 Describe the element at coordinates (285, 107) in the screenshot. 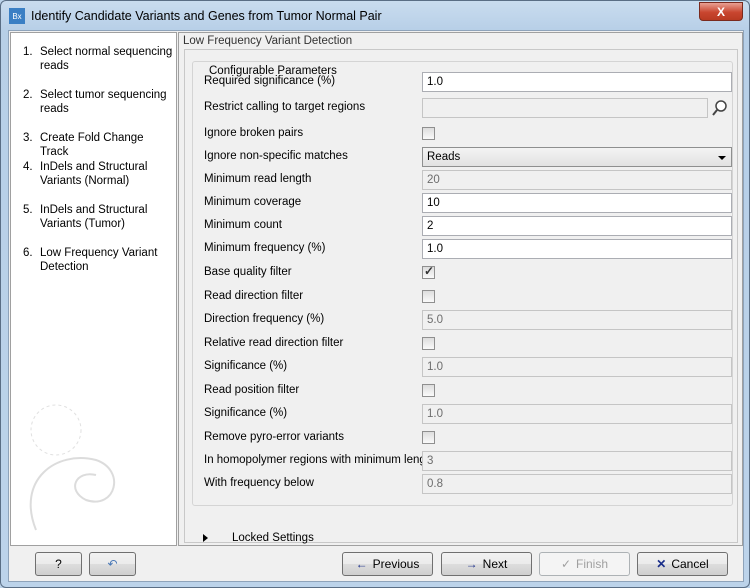

I see `param-label: Restrict calling to target regions` at that location.